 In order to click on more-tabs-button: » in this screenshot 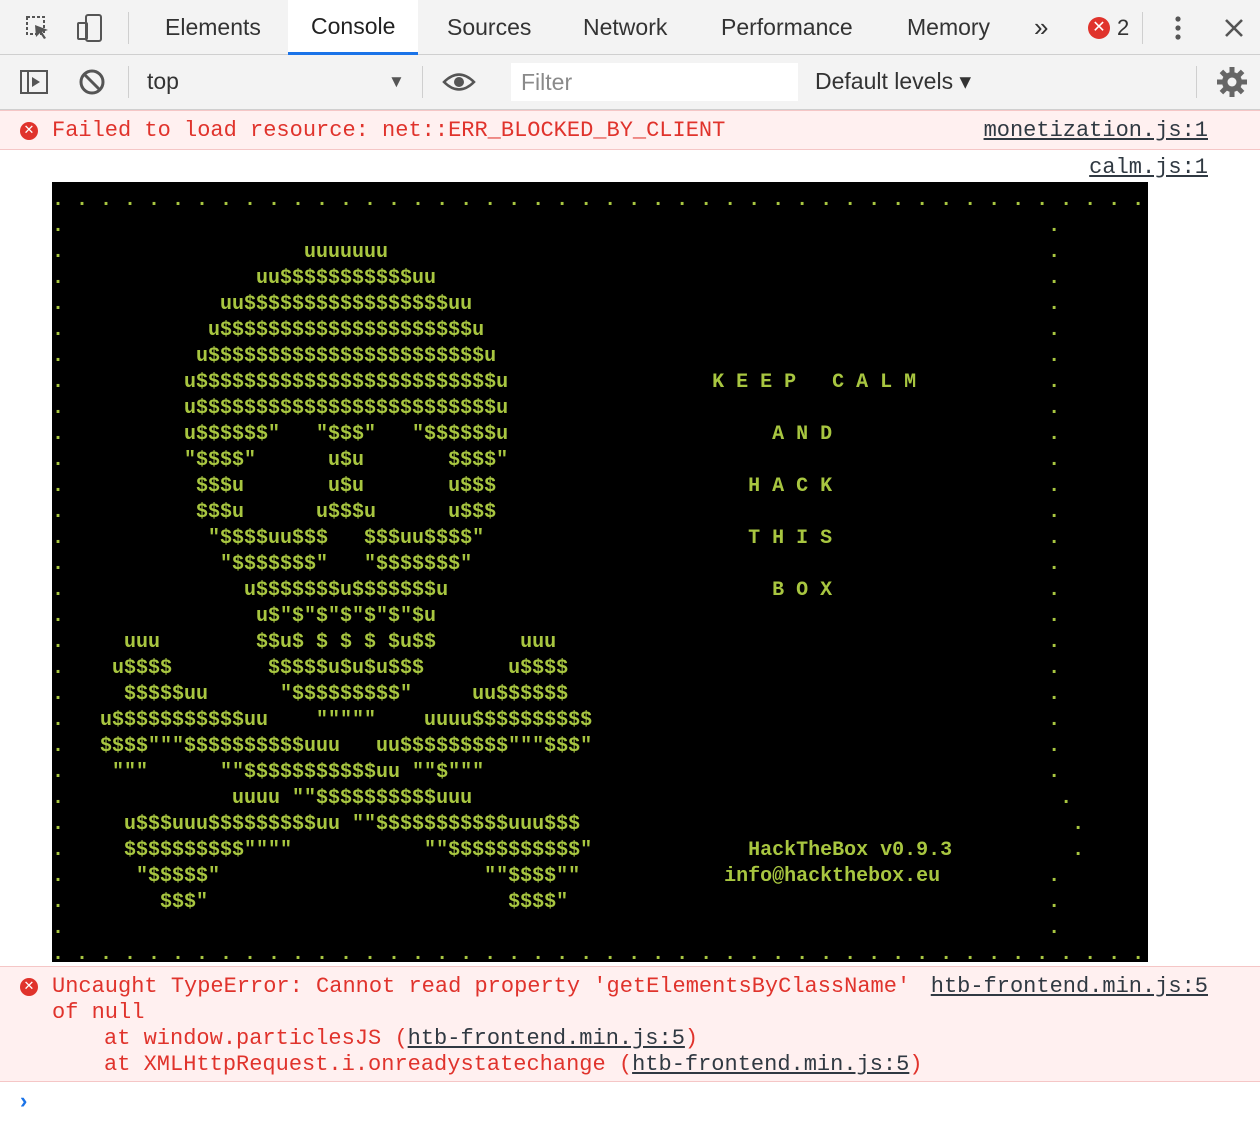, I will do `click(1041, 27)`.